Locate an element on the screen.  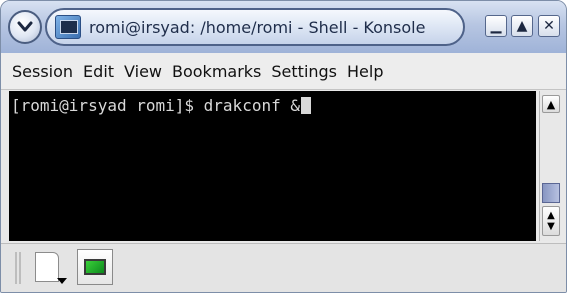
scroll-down-buttons: ▲ ▼ is located at coordinates (551, 221).